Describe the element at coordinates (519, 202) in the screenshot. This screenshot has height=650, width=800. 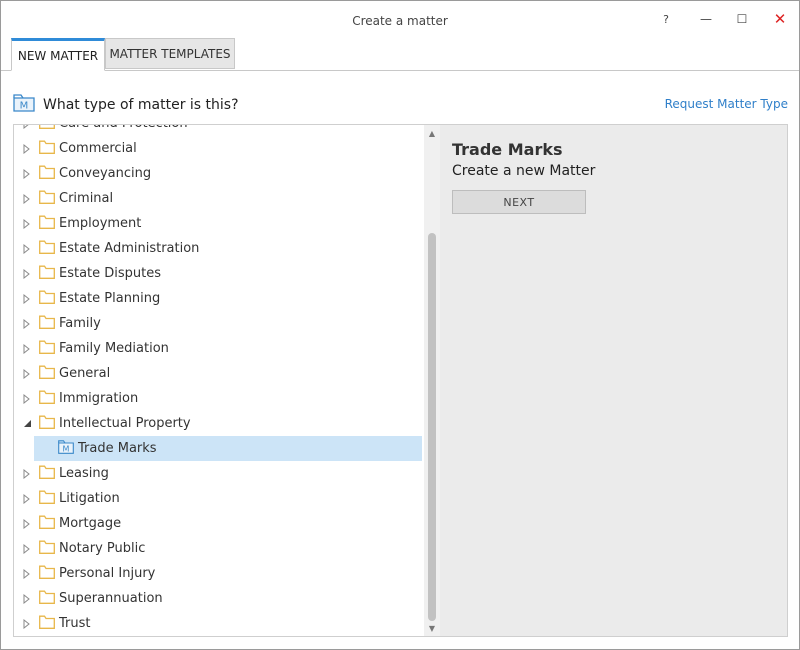
I see `next-button: NEXT` at that location.